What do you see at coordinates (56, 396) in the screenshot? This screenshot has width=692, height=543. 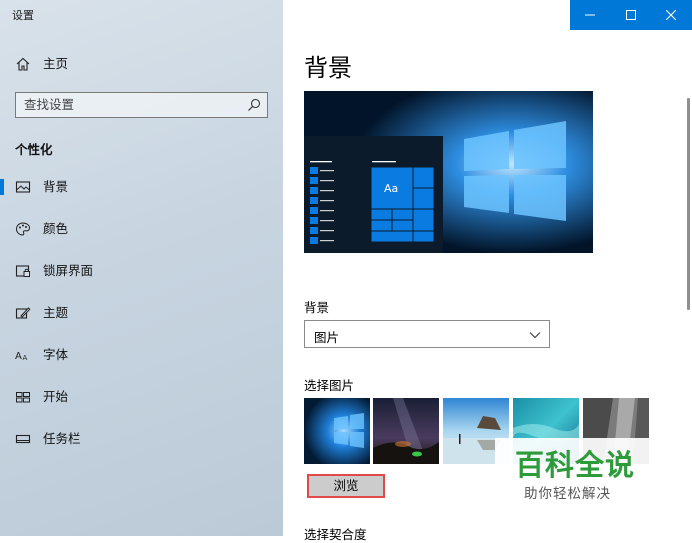 I see `sidebar-item-label: 开始` at bounding box center [56, 396].